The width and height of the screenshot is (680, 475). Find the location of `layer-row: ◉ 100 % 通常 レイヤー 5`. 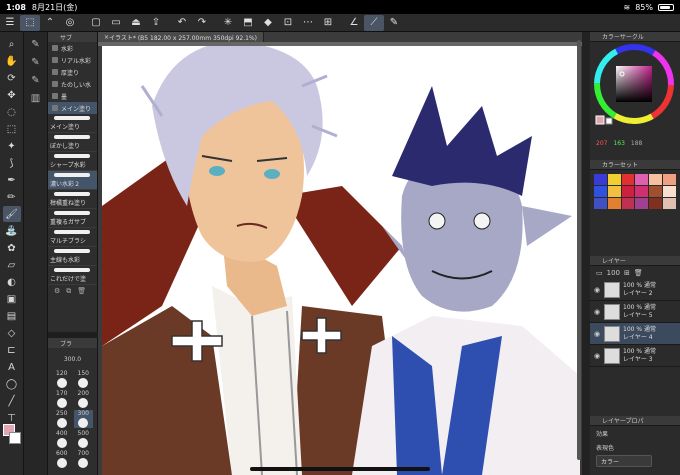

layer-row: ◉ 100 % 通常 レイヤー 5 is located at coordinates (635, 312).